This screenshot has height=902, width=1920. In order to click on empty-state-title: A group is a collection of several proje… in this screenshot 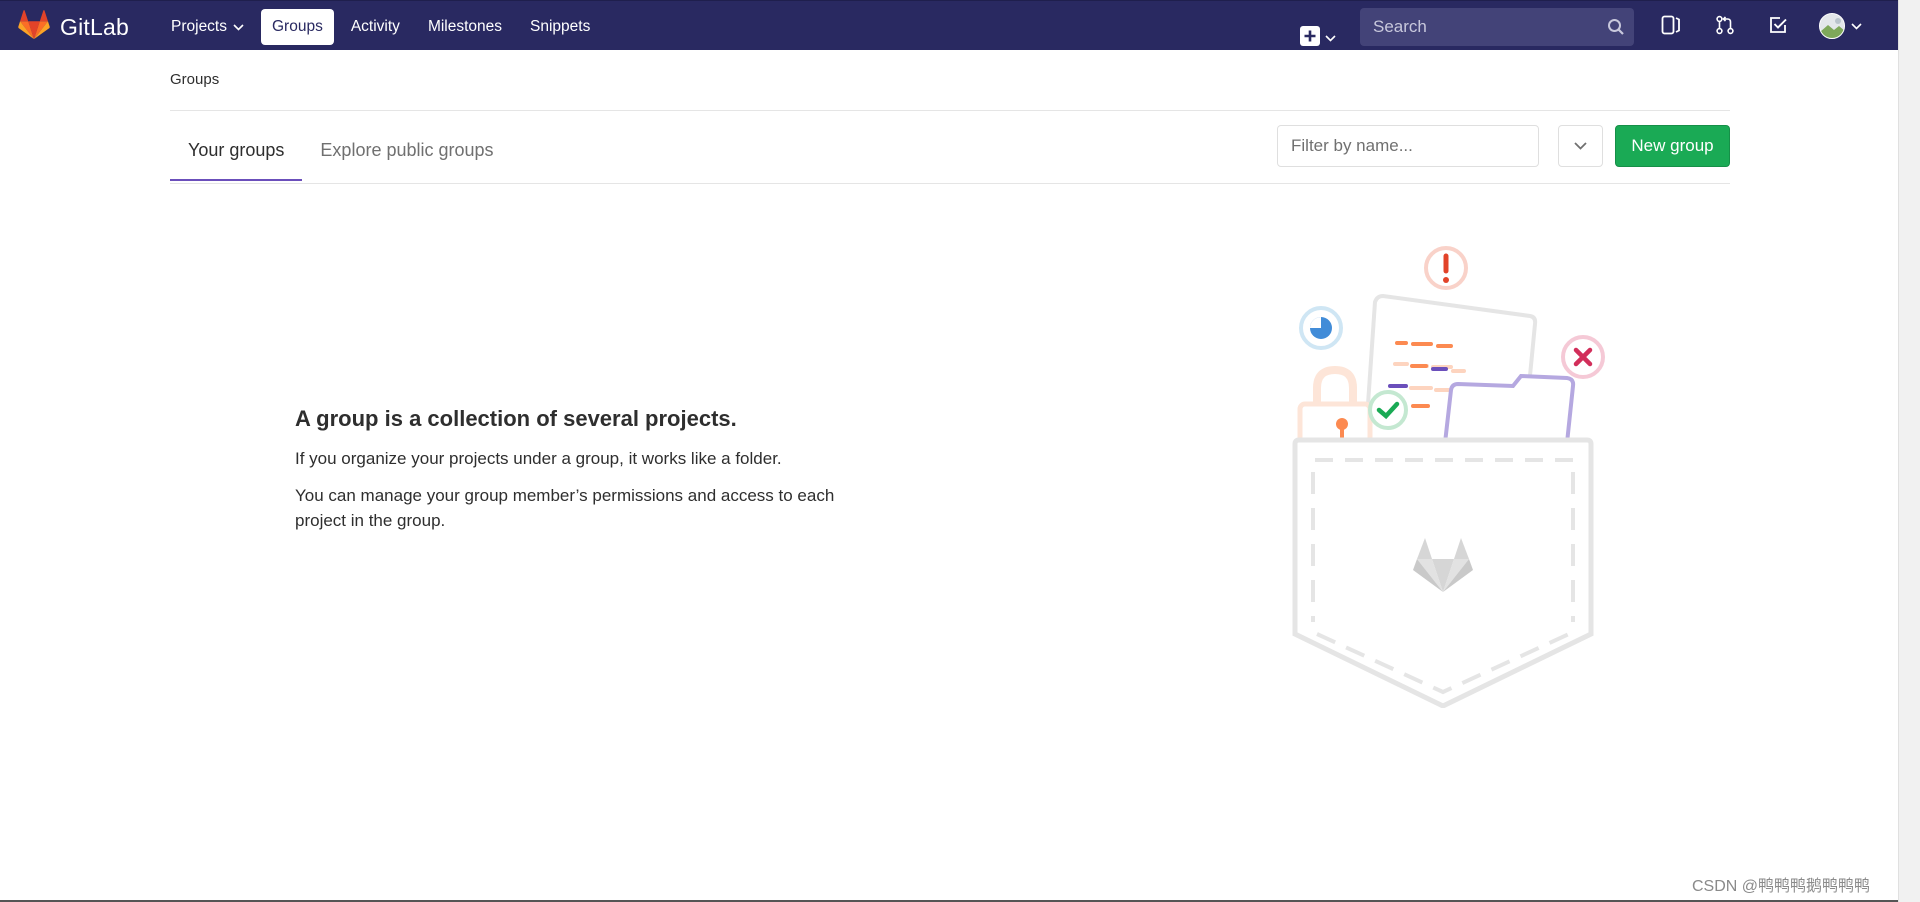, I will do `click(516, 418)`.